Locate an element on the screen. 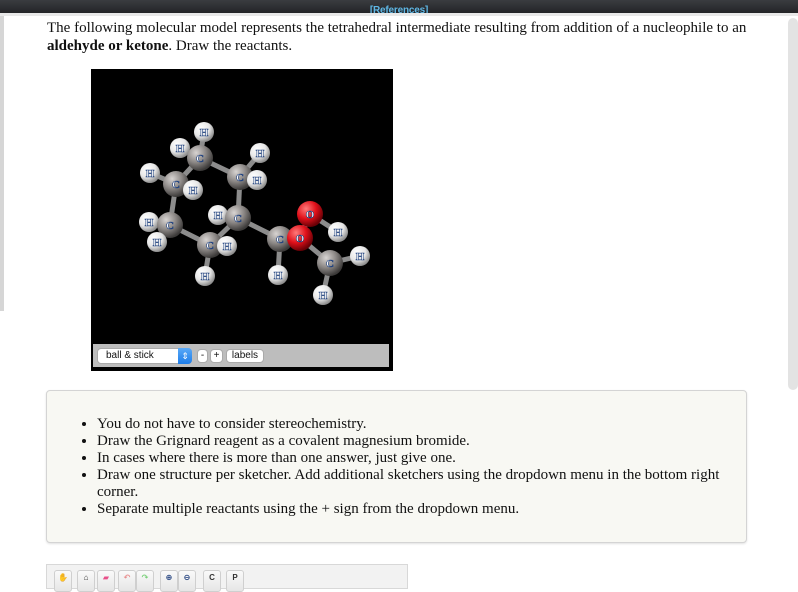  clean-tool-button: C is located at coordinates (212, 581).